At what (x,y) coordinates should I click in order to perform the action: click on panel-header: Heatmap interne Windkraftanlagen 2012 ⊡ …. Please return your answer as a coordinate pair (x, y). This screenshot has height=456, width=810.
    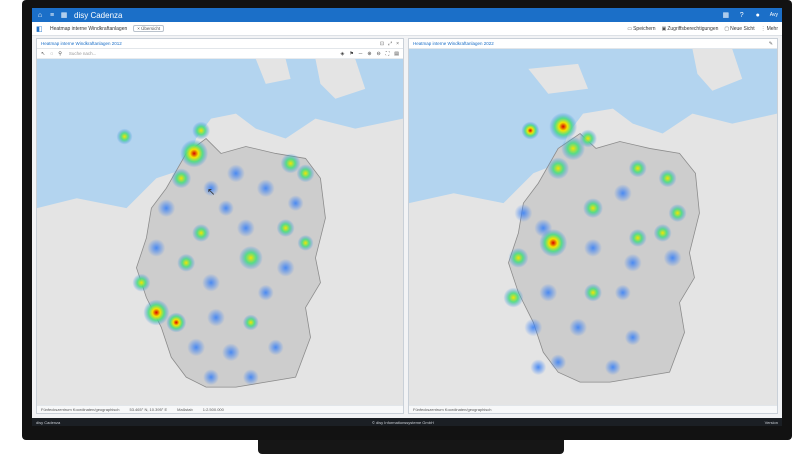
    Looking at the image, I should click on (220, 44).